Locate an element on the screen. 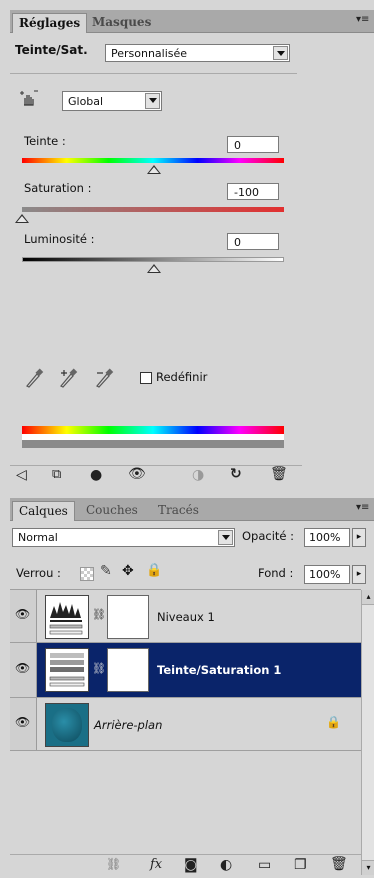 The width and height of the screenshot is (374, 878). lock-icon: 🔒 is located at coordinates (333, 722).